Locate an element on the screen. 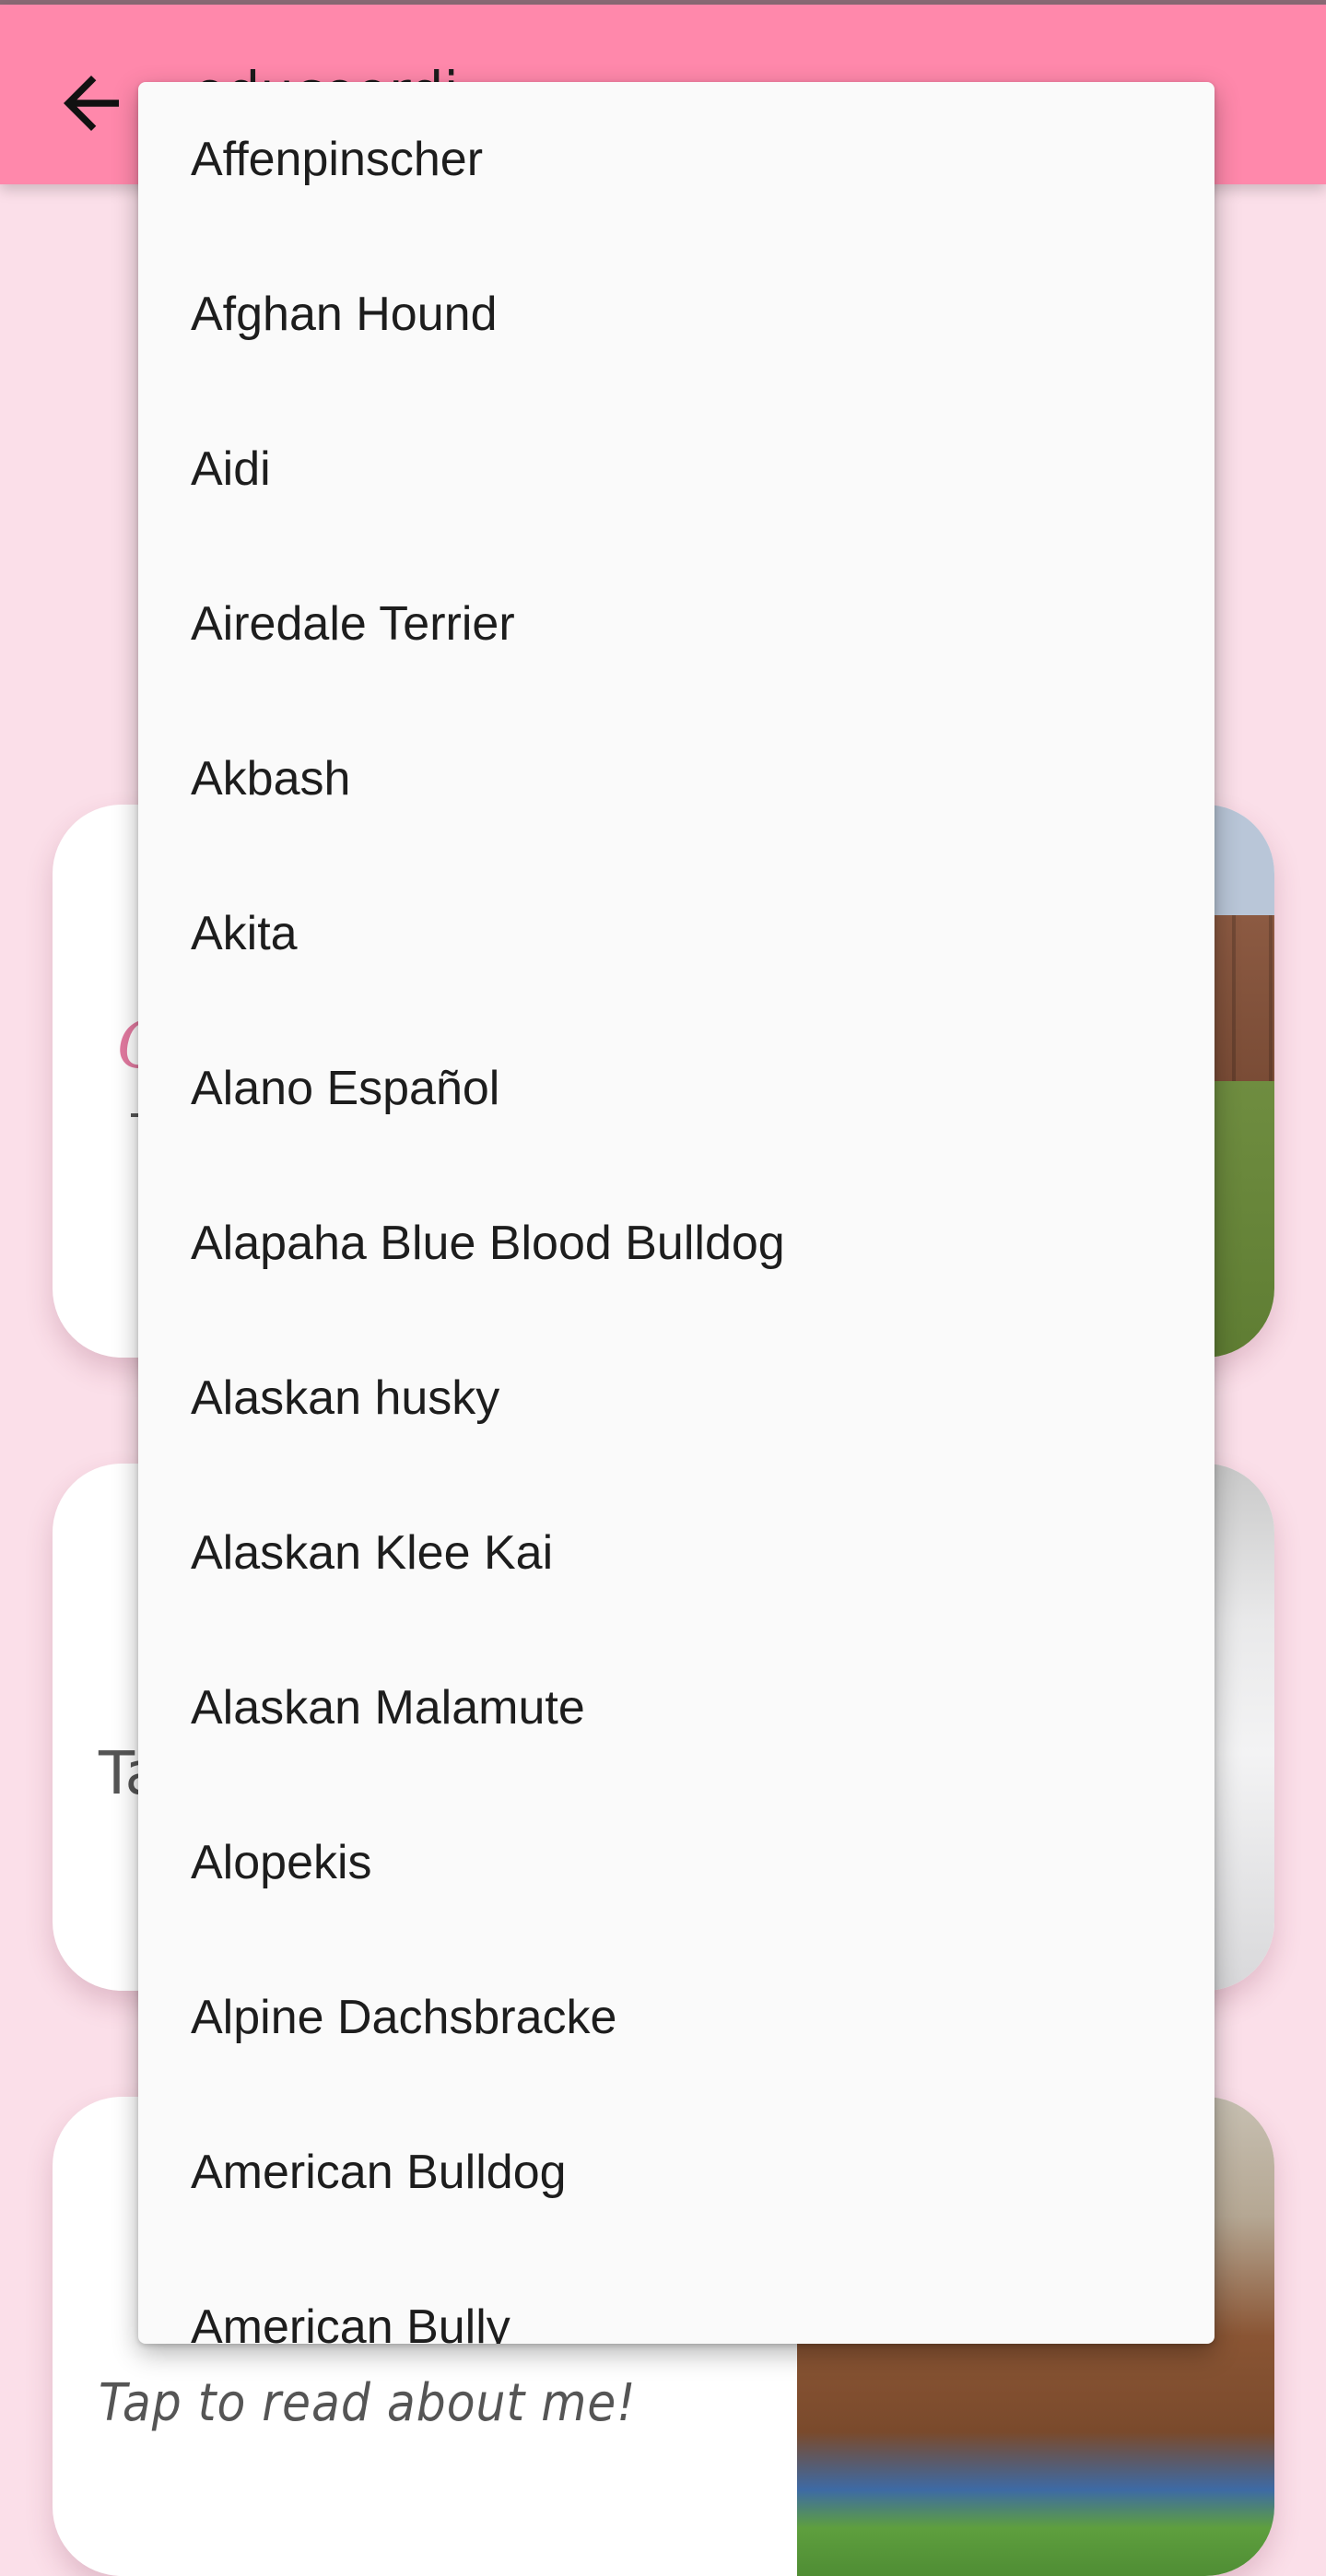  menu-item-aidi: Aidi is located at coordinates (676, 469).